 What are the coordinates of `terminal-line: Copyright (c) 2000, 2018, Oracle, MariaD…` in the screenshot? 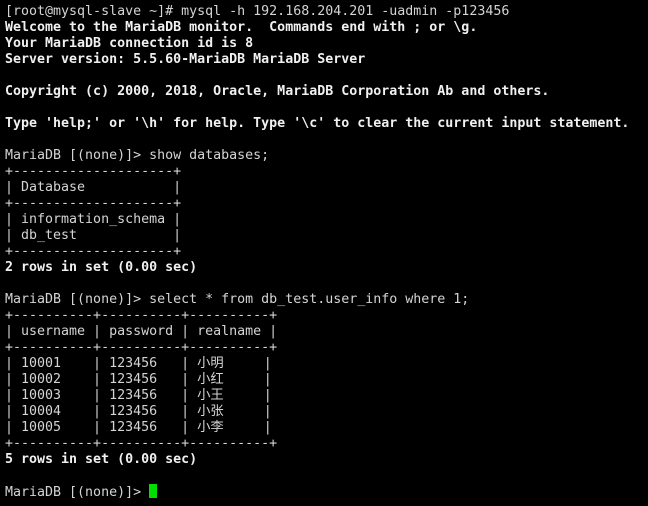 It's located at (326, 92).